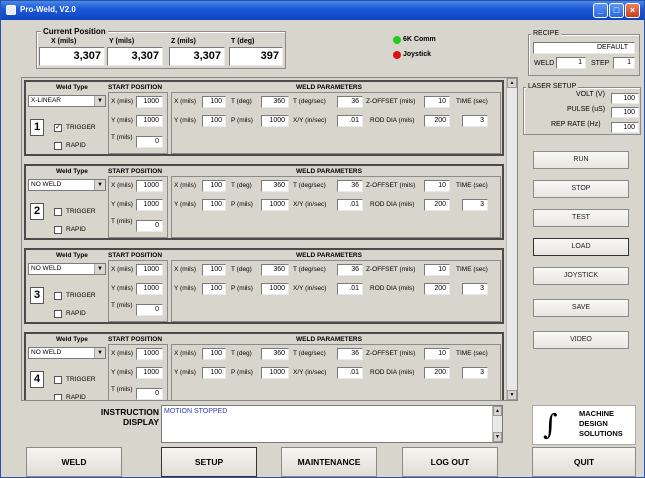  I want to click on minimize-button: _, so click(600, 10).